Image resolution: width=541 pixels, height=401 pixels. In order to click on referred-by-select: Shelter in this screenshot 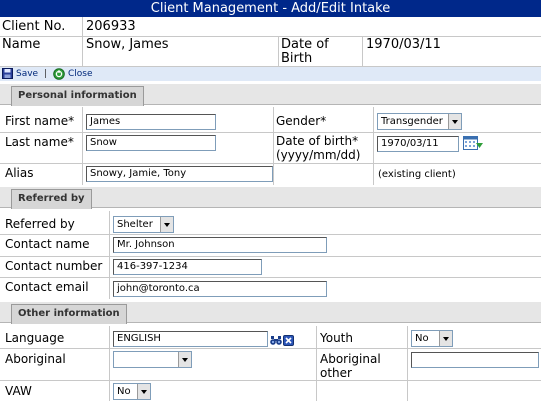, I will do `click(143, 224)`.